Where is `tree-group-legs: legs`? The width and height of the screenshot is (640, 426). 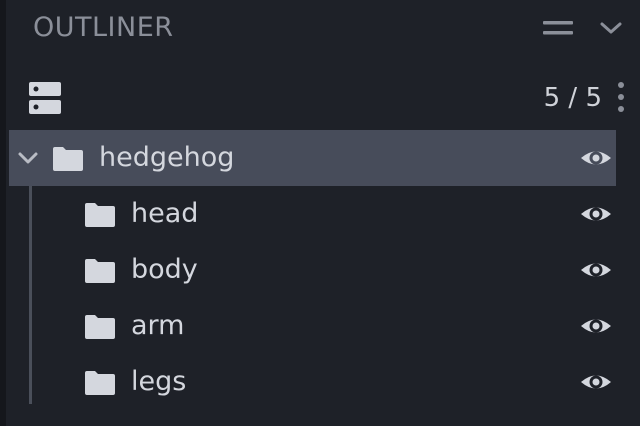 tree-group-legs: legs is located at coordinates (312, 382).